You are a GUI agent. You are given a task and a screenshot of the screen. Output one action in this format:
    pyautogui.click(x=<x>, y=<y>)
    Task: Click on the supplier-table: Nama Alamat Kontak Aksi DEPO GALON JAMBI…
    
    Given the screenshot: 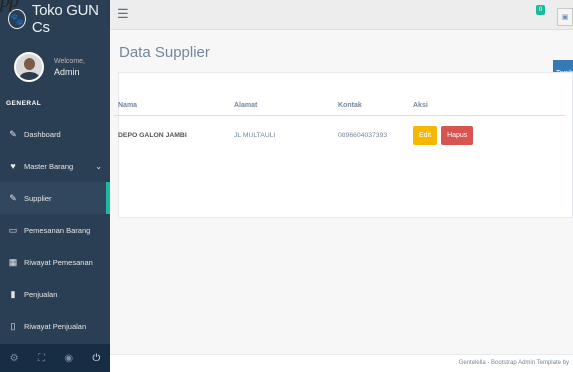 What is the action you would take?
    pyautogui.click(x=339, y=125)
    